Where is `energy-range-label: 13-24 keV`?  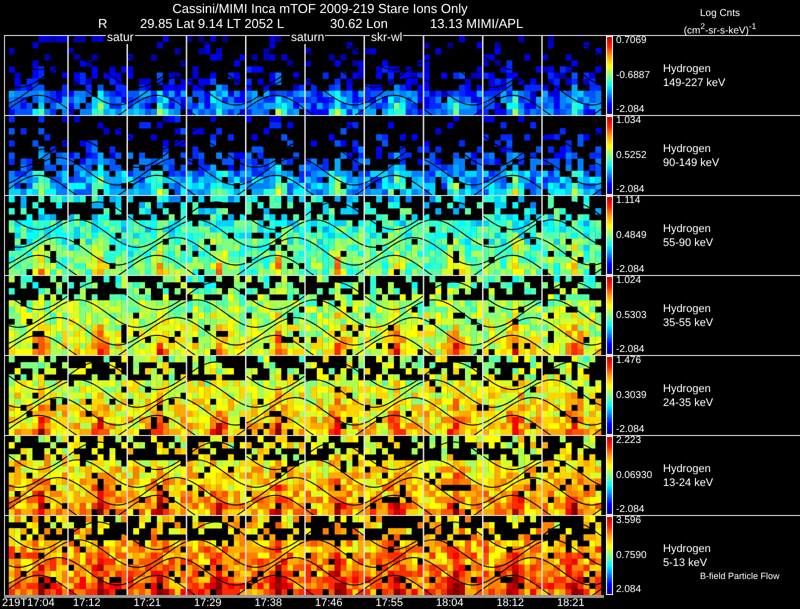 energy-range-label: 13-24 keV is located at coordinates (688, 483).